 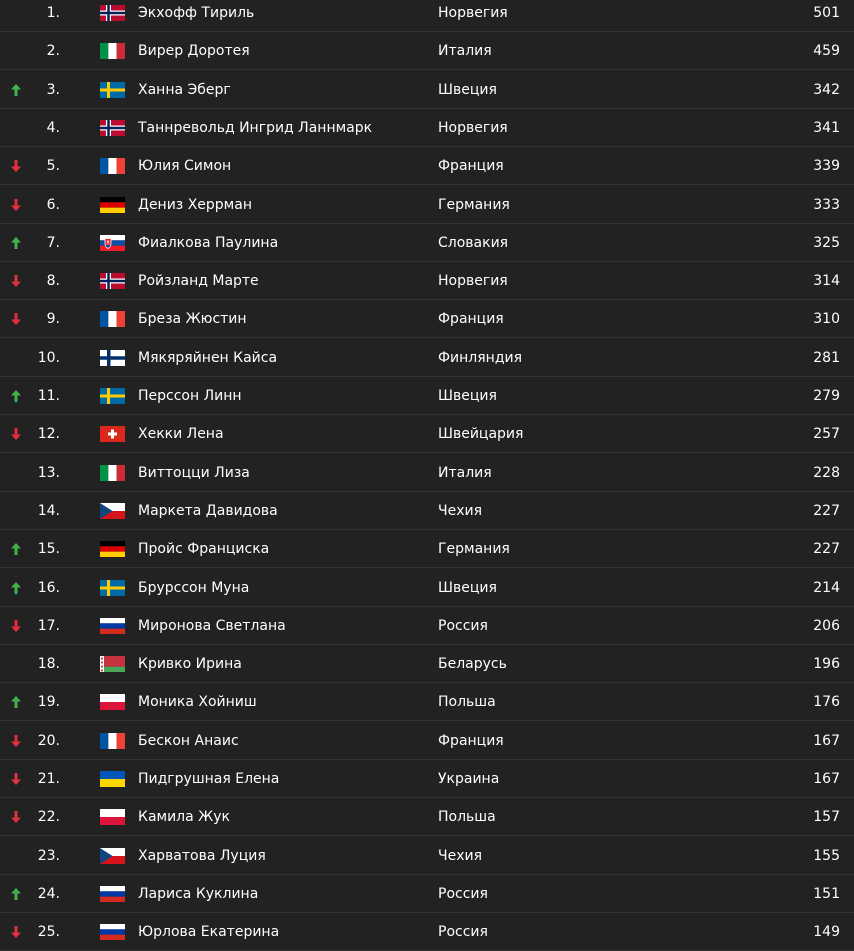 I want to click on athlete-name: Кривко Ирина, so click(x=190, y=664).